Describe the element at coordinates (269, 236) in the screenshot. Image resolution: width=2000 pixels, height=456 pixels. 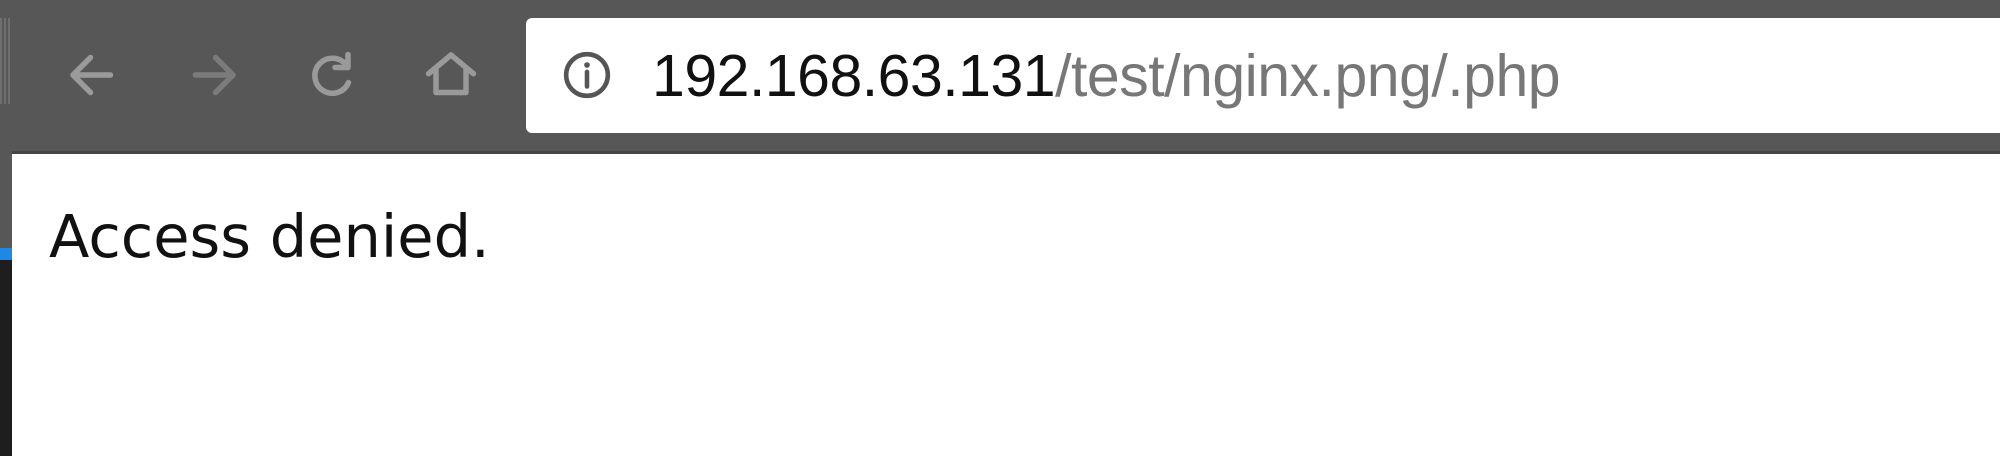
I see `access-denied-message: Access denied.` at that location.